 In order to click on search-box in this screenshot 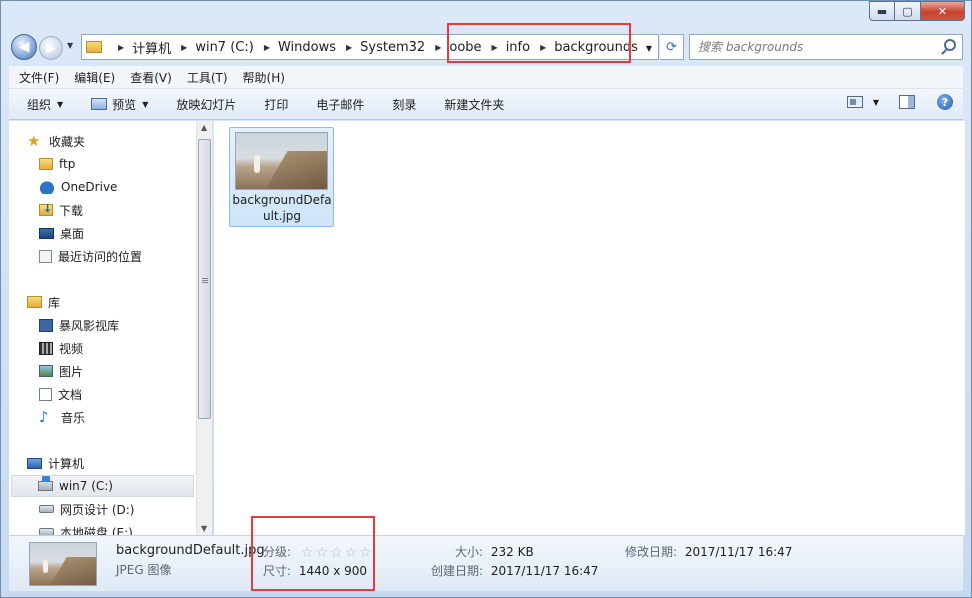, I will do `click(826, 47)`.